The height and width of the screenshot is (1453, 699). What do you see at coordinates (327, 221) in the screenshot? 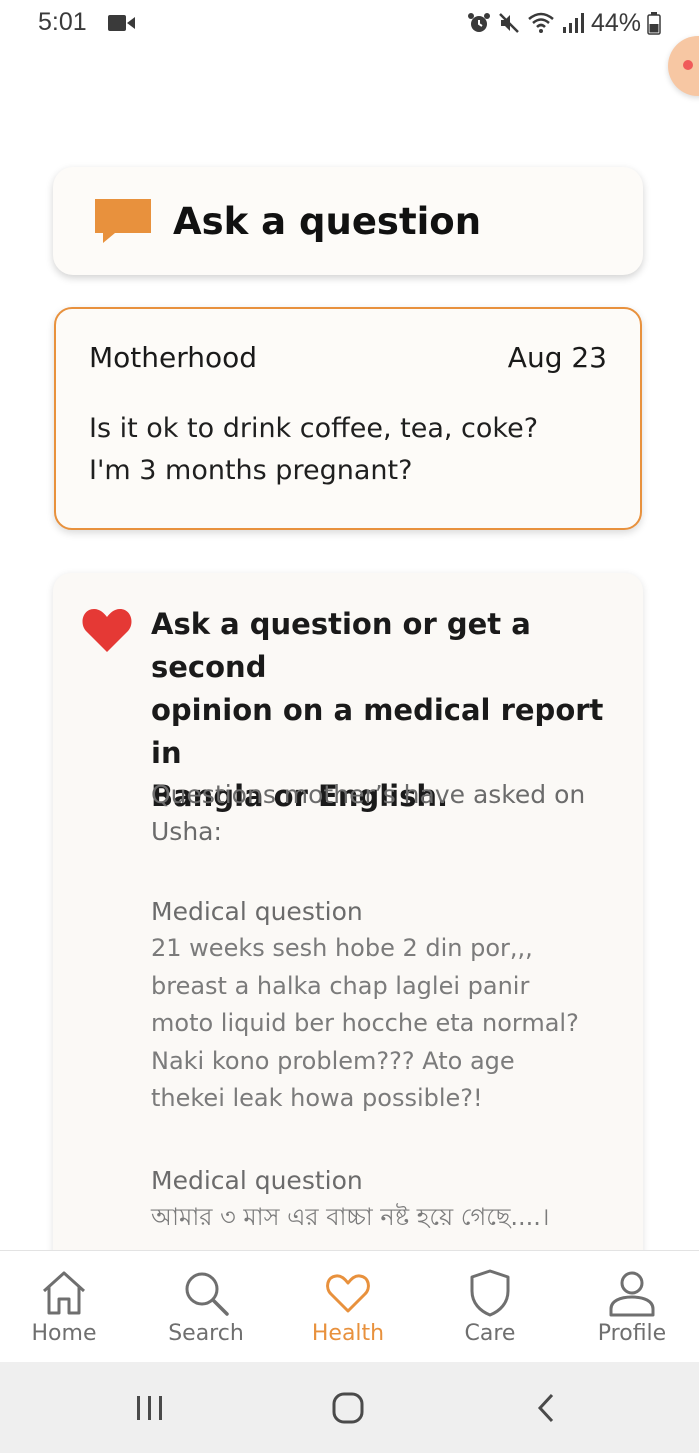
I see `ask-question-label: Ask a question` at bounding box center [327, 221].